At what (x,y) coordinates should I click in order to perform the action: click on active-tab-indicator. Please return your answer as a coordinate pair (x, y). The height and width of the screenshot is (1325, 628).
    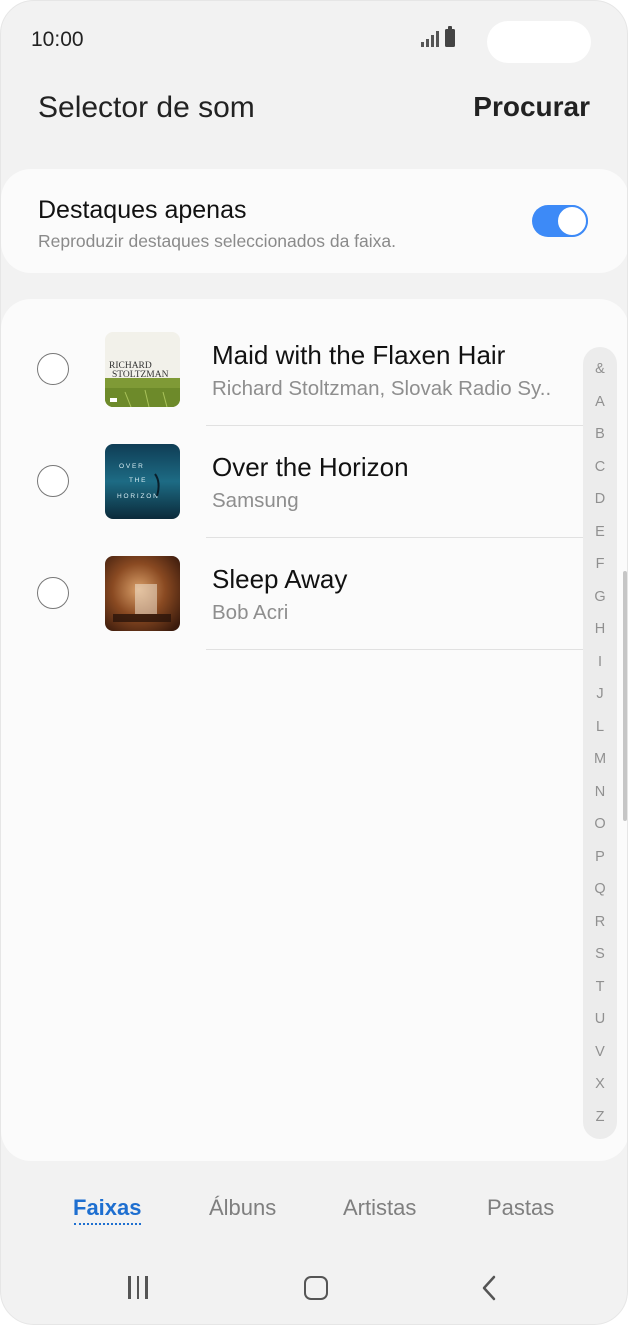
    Looking at the image, I should click on (107, 1224).